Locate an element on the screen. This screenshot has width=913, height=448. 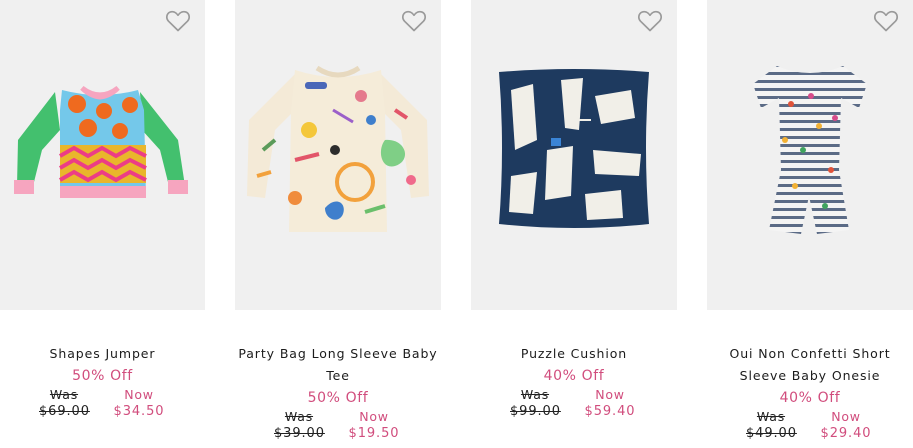
now-price: $34.50 is located at coordinates (139, 411).